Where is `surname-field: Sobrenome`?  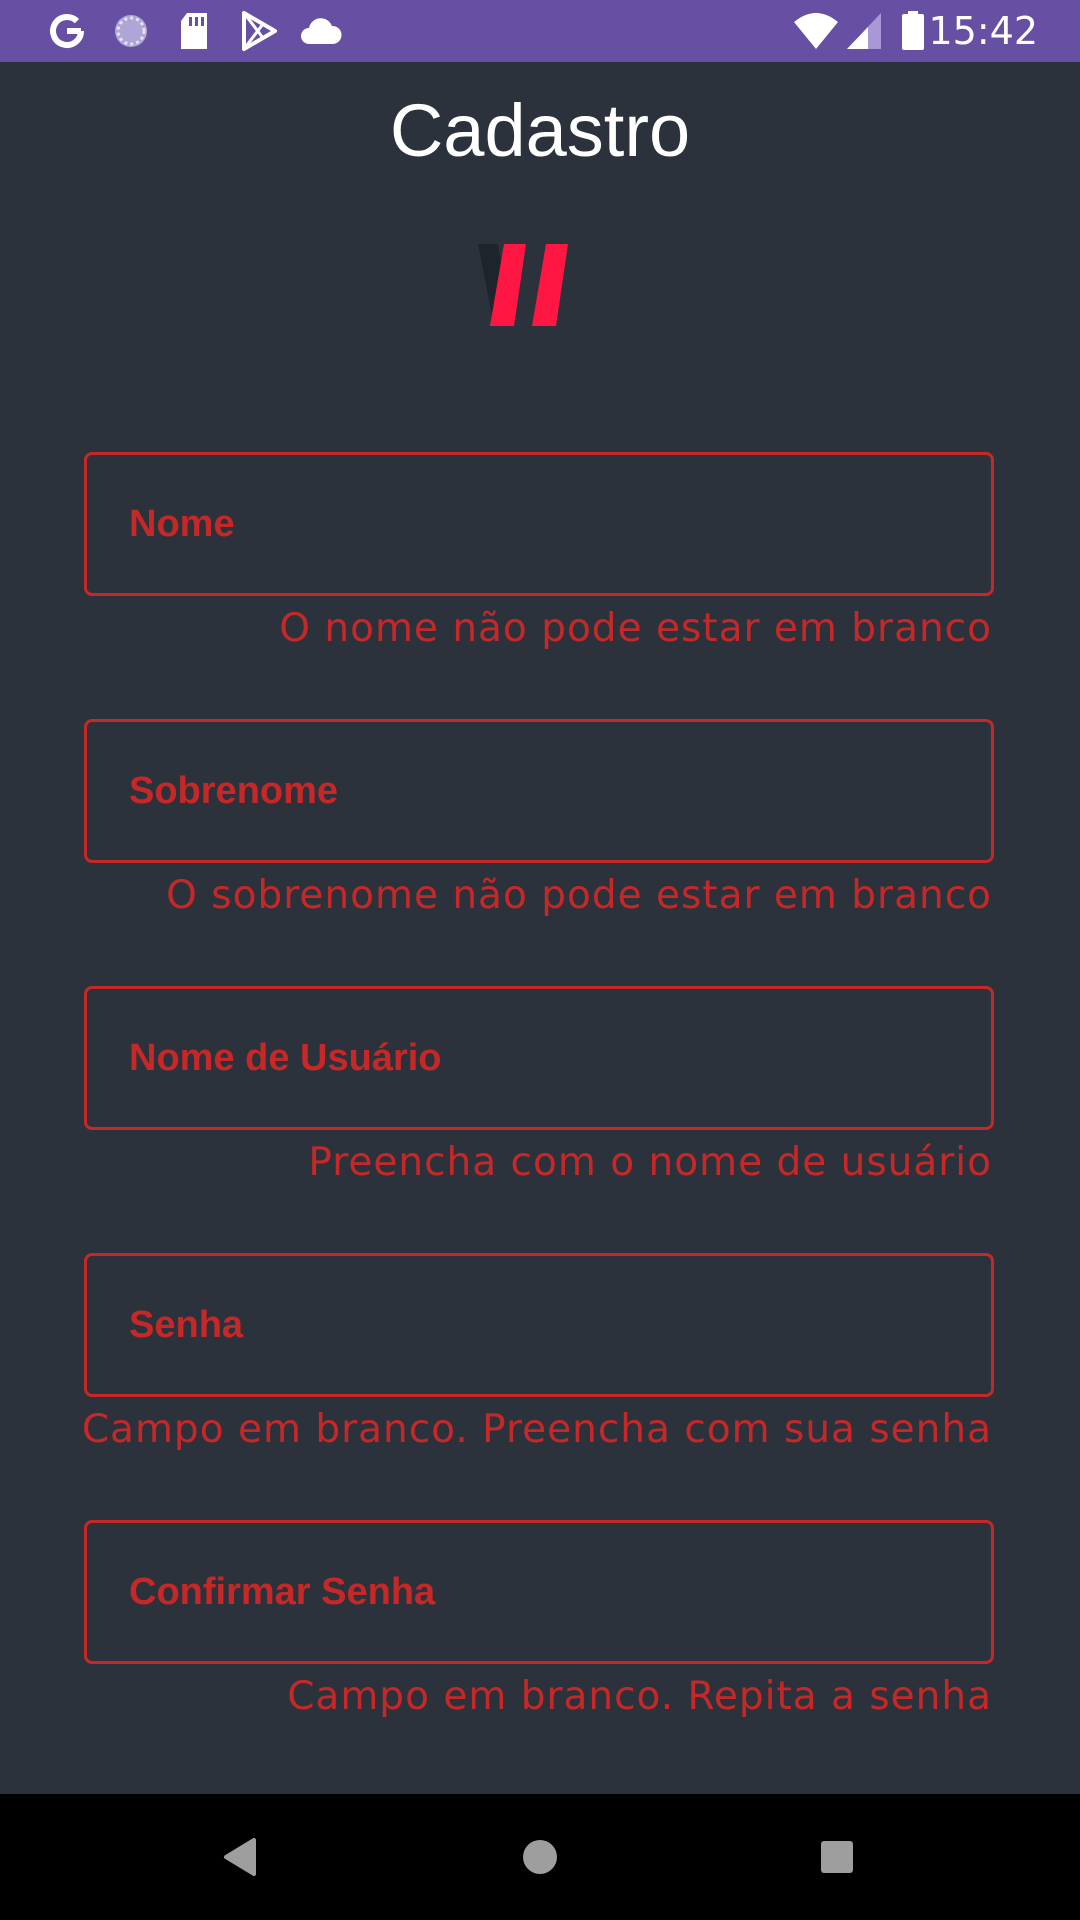
surname-field: Sobrenome is located at coordinates (539, 791).